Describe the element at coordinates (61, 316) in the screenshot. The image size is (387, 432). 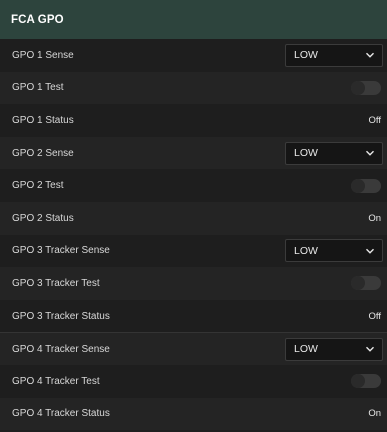
I see `setting-label: GPO 3 Tracker Status` at that location.